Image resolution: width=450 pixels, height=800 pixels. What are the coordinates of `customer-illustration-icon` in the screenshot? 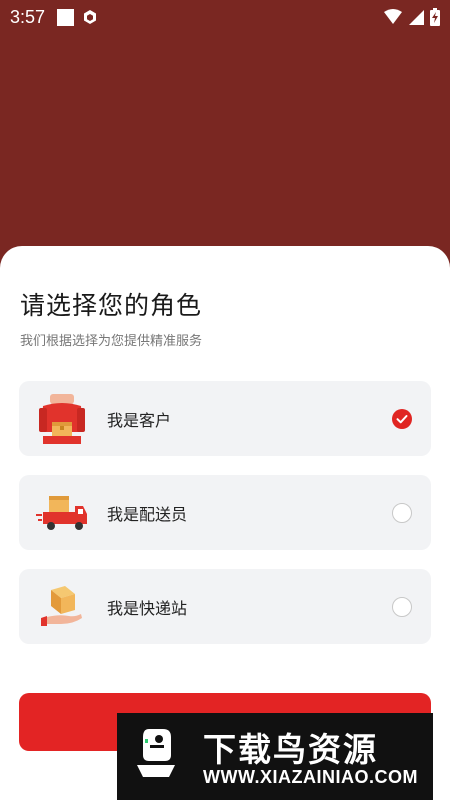 It's located at (62, 418).